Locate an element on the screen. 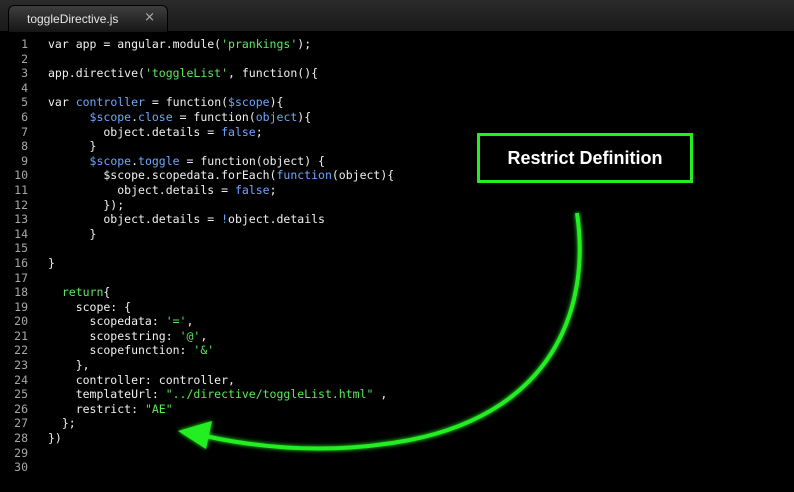 The image size is (794, 492). code-line: $scope.close = function(object){ is located at coordinates (221, 117).